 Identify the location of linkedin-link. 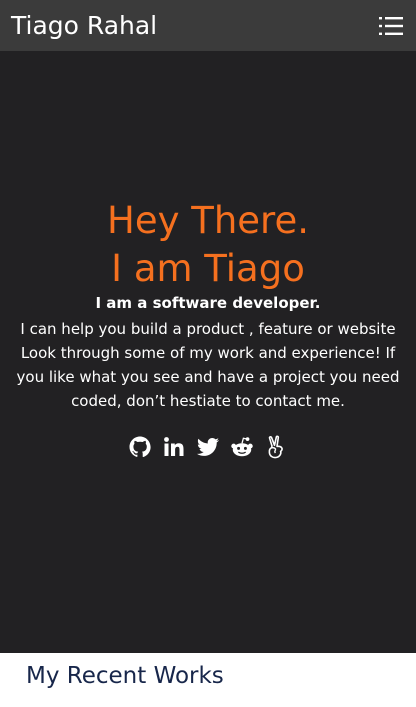
(174, 447).